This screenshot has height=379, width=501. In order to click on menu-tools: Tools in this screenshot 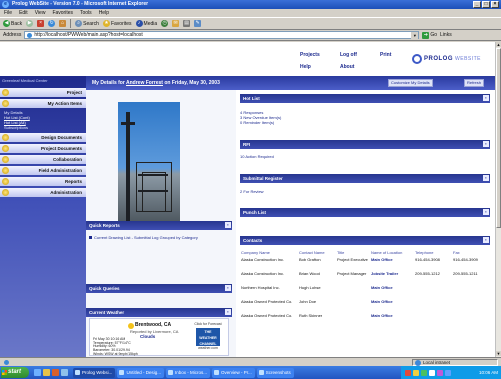, I will do `click(86, 13)`.